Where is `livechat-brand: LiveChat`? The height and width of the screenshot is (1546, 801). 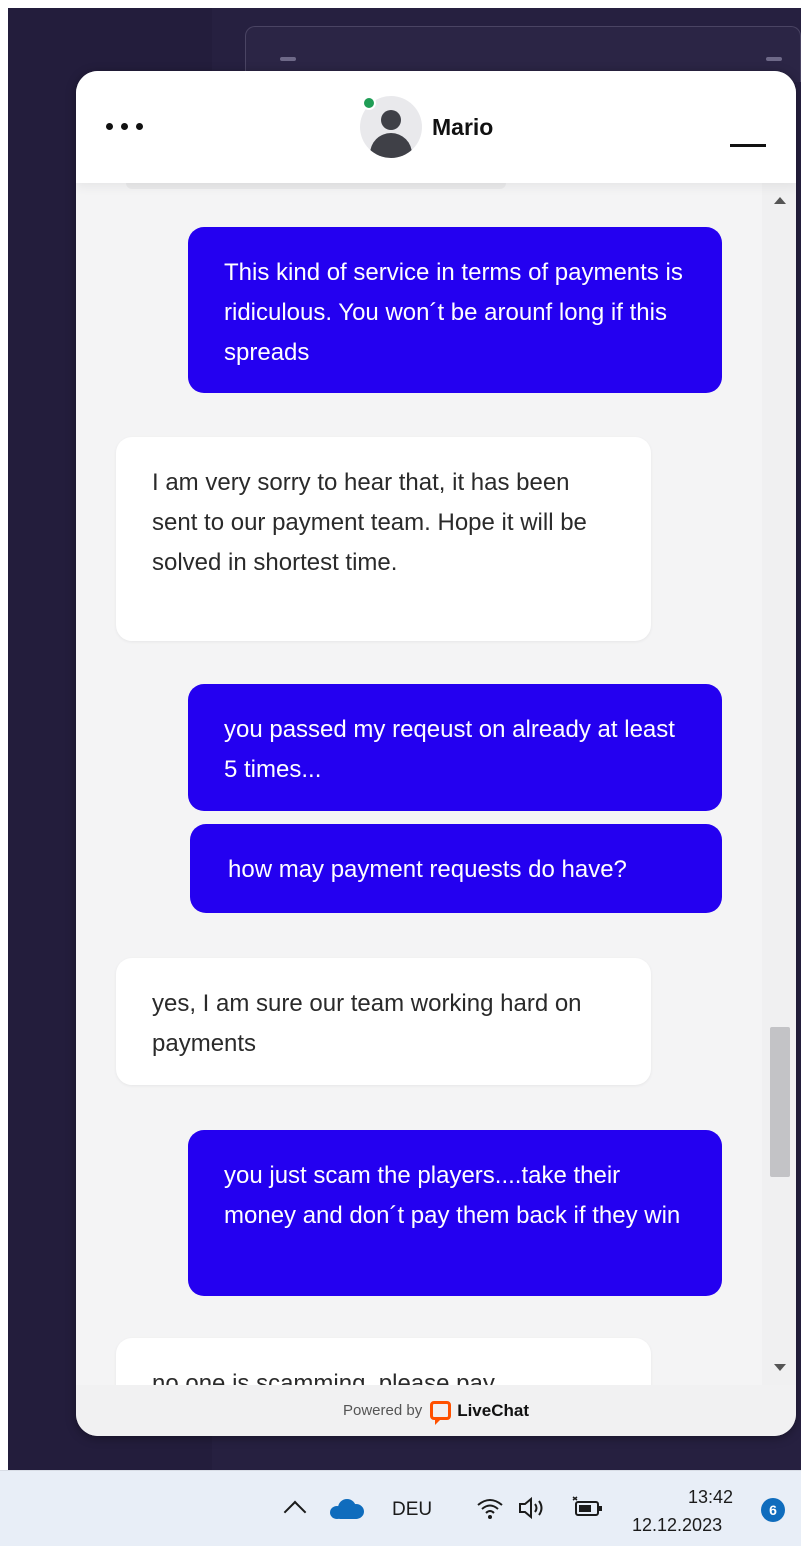
livechat-brand: LiveChat is located at coordinates (493, 1410).